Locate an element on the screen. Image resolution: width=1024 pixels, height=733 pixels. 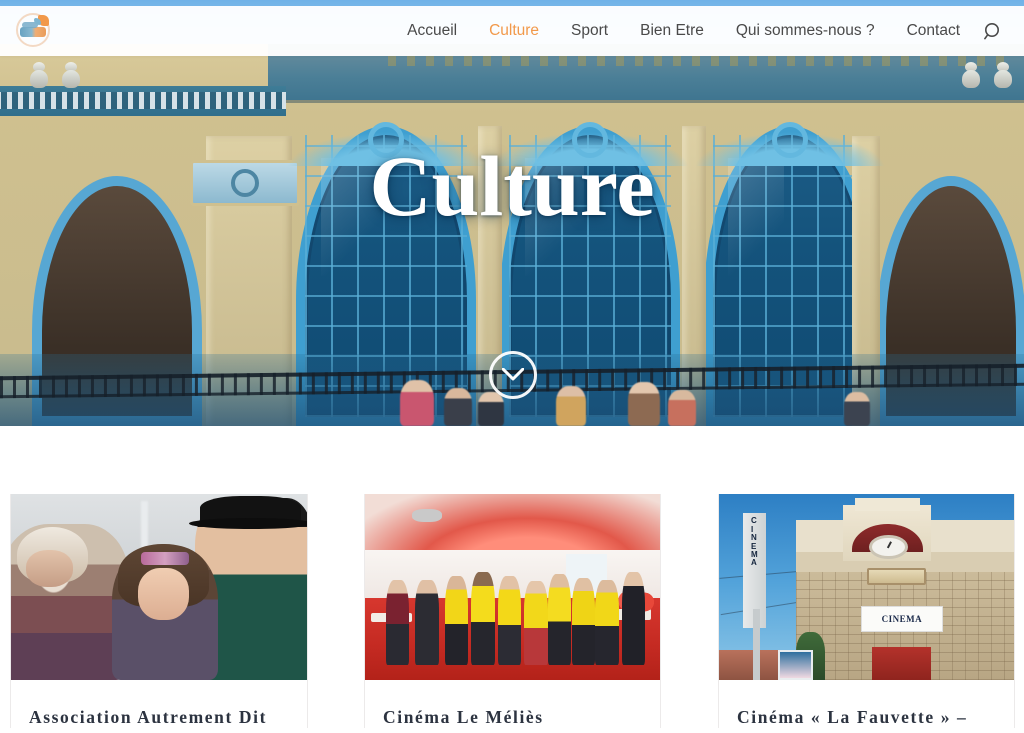
cinema-marquee-sign: CINEMA is located at coordinates (902, 618).